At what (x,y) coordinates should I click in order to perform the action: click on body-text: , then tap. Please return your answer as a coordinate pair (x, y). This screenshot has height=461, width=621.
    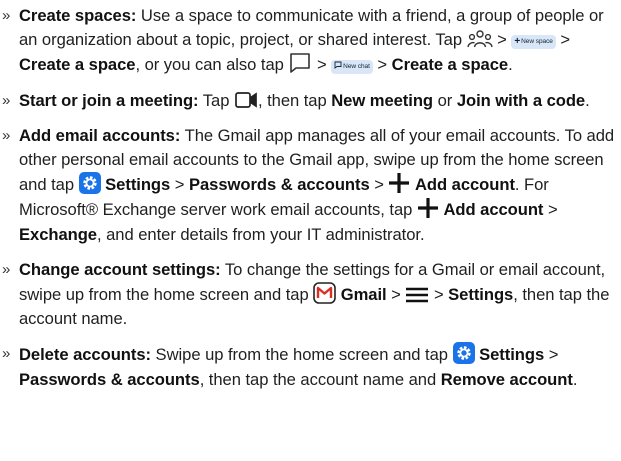
    Looking at the image, I should click on (294, 100).